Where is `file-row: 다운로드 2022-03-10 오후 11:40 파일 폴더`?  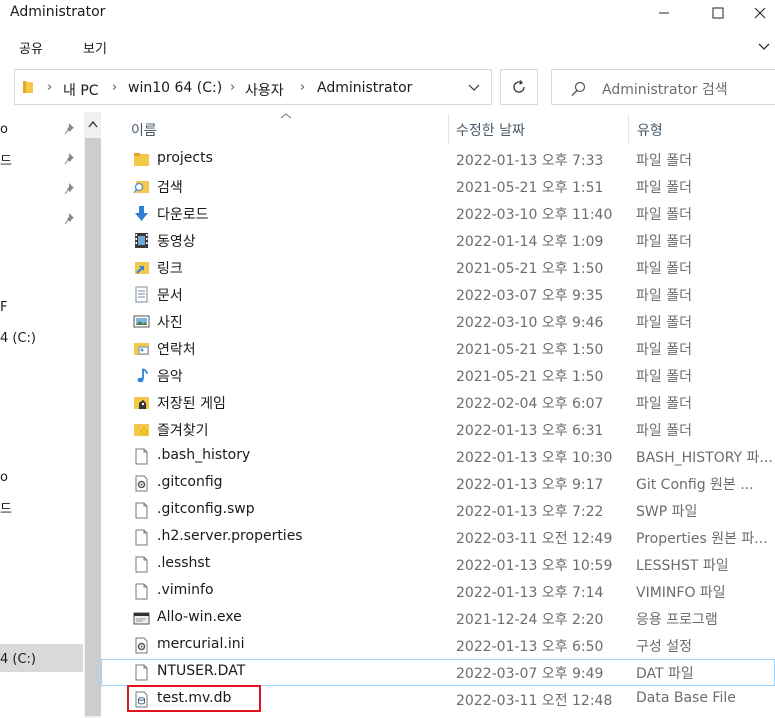 file-row: 다운로드 2022-03-10 오후 11:40 파일 폴더 is located at coordinates (438, 213).